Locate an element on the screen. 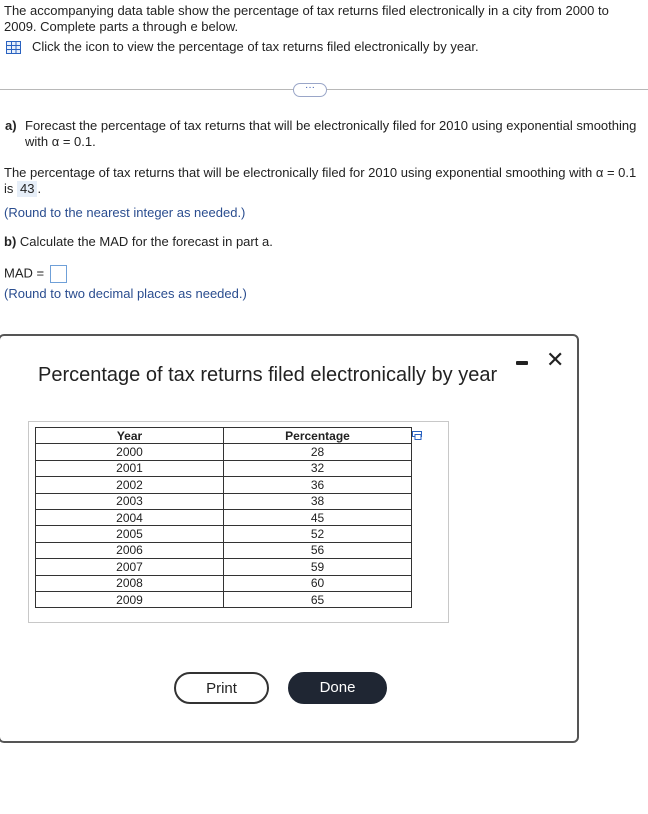  year-cell: 2000 is located at coordinates (129, 452).